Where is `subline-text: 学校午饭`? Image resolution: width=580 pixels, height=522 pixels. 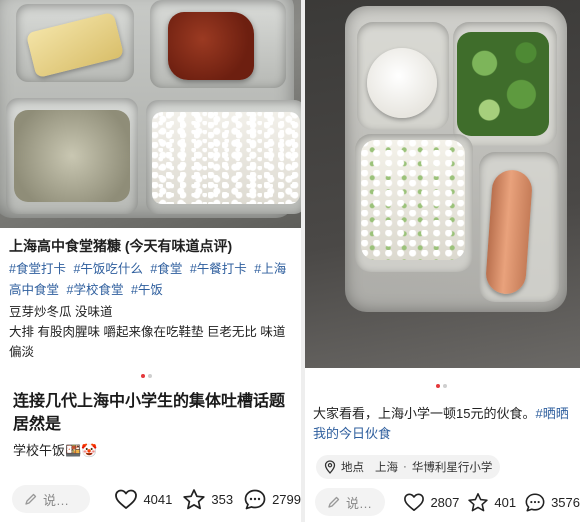 subline-text: 学校午饭 is located at coordinates (39, 450).